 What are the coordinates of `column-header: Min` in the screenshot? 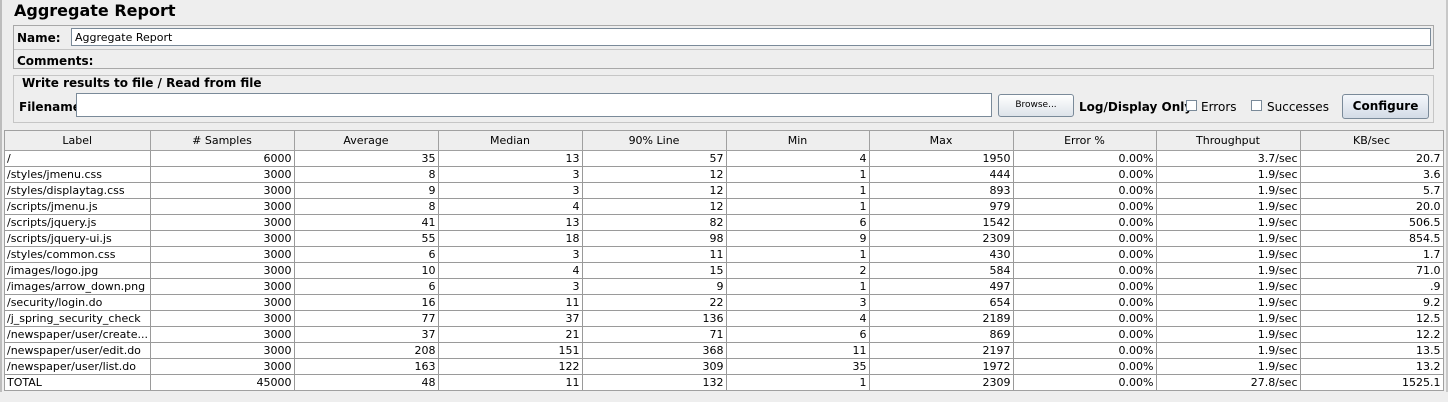 It's located at (798, 141).